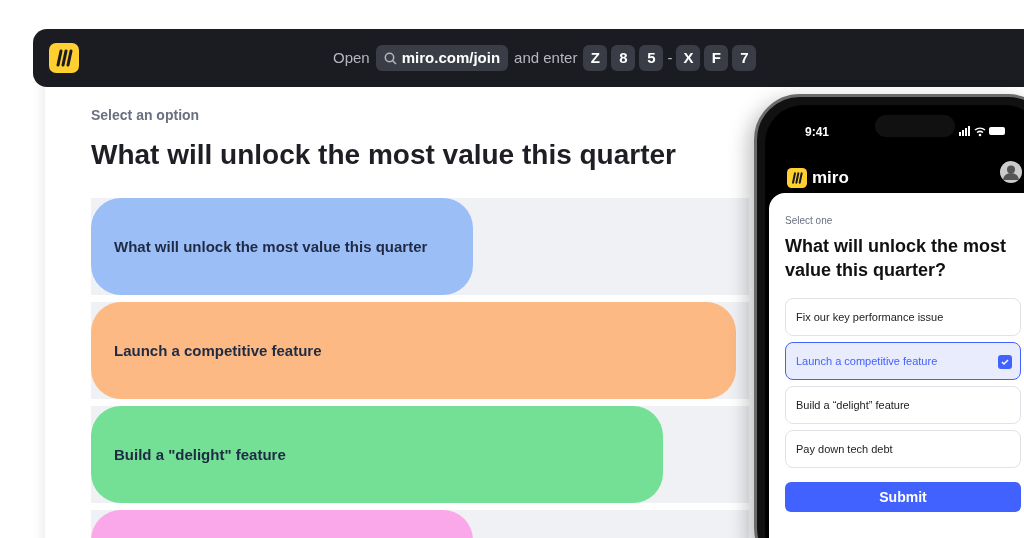 The image size is (1024, 538). Describe the element at coordinates (595, 58) in the screenshot. I see `code-key: Z` at that location.